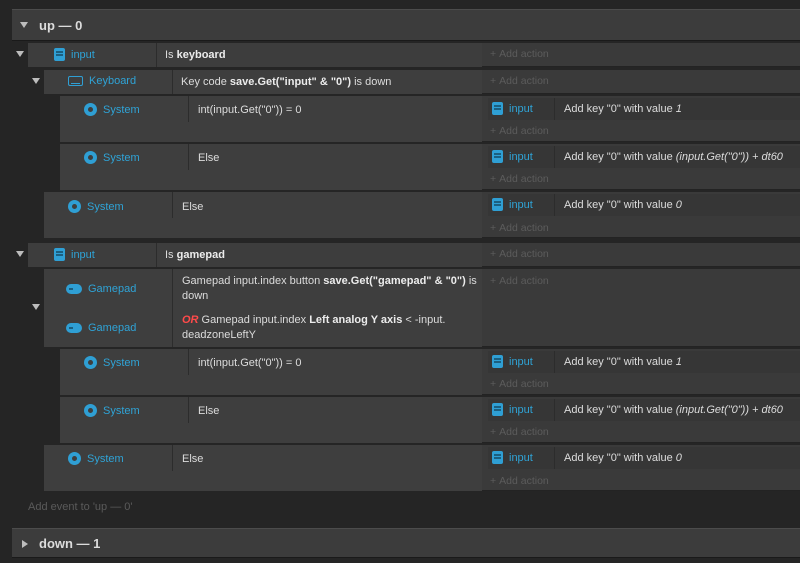  Describe the element at coordinates (286, 82) in the screenshot. I see `condition-text: Key code save.Get("input" & "0") is down` at that location.